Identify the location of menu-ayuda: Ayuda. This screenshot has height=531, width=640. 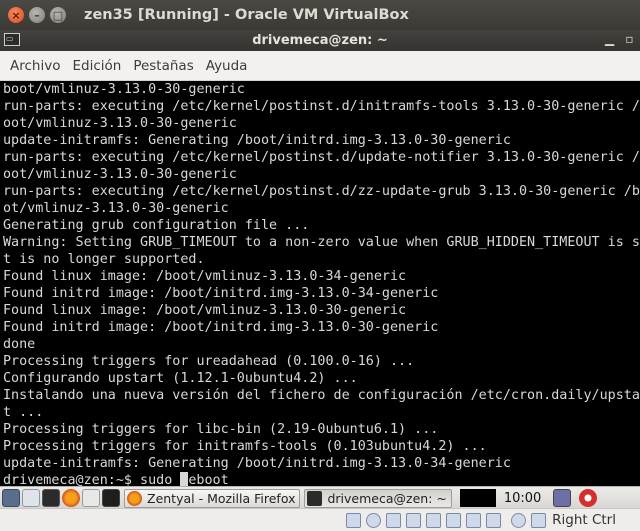
(227, 66).